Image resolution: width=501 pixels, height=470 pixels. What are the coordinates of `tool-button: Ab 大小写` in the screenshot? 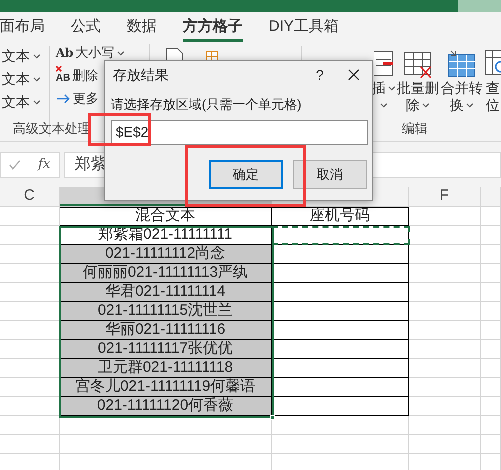 It's located at (102, 53).